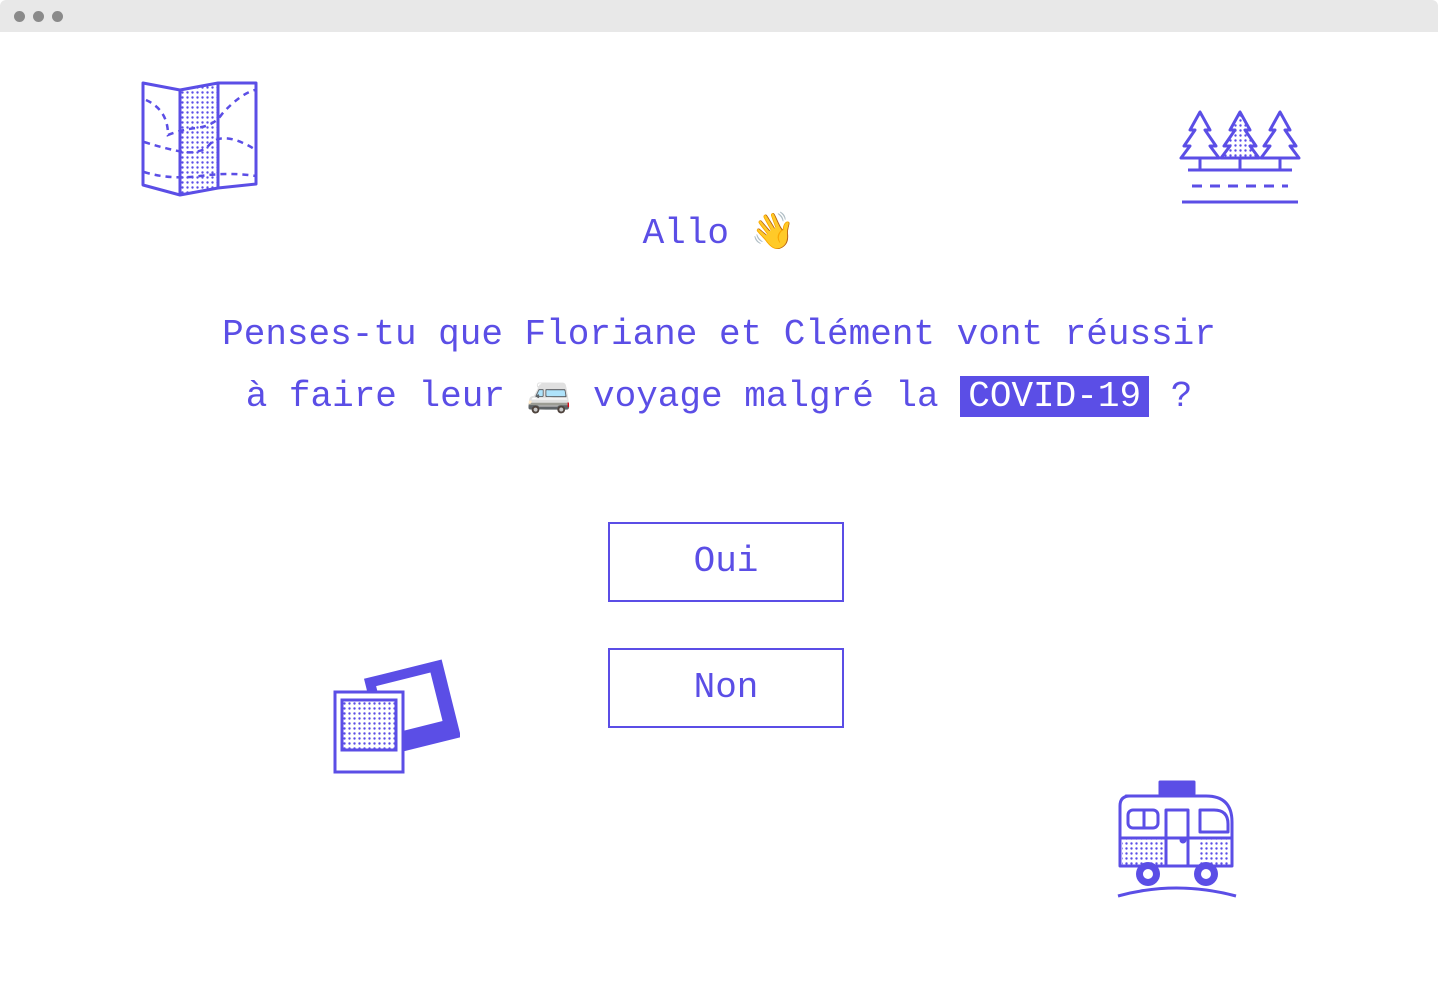  What do you see at coordinates (719, 16) in the screenshot?
I see `window-titlebar` at bounding box center [719, 16].